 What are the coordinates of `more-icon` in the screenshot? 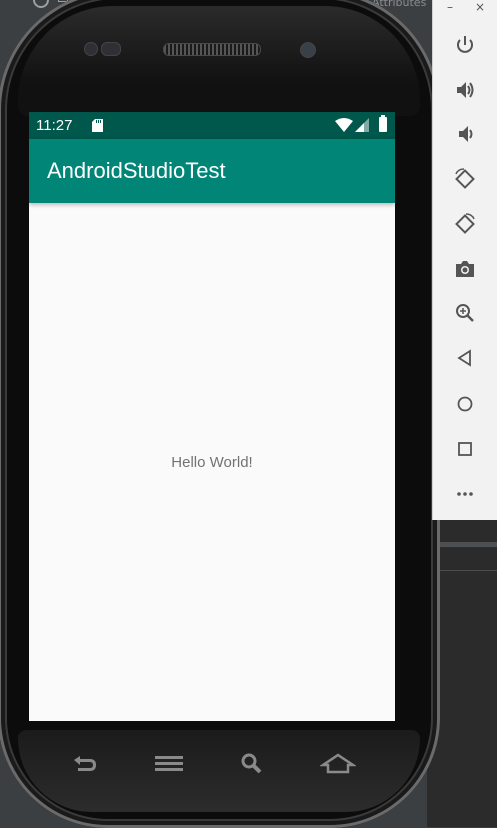 It's located at (465, 494).